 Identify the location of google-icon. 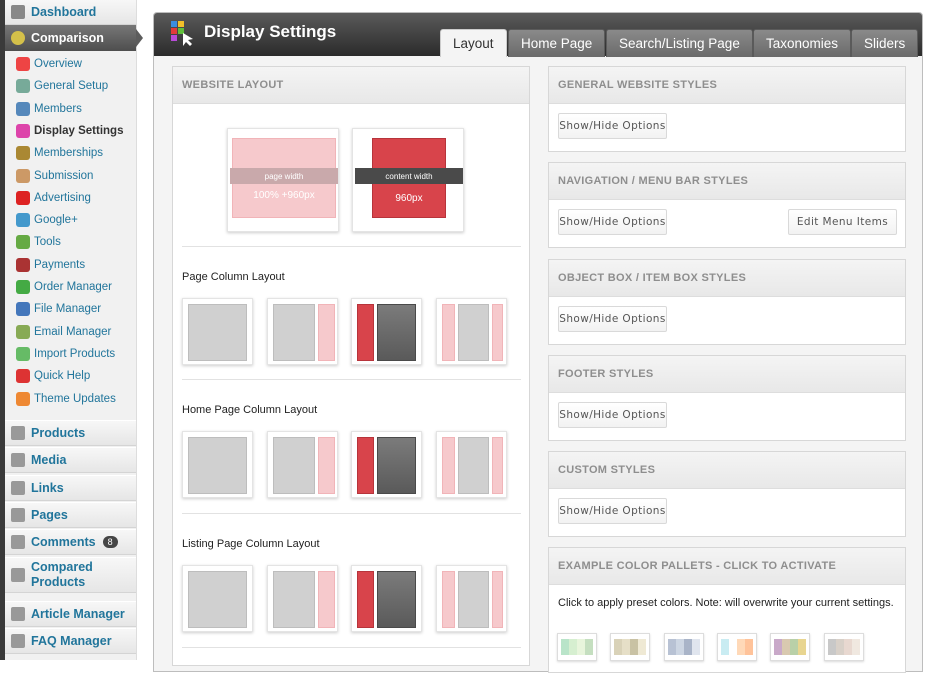
(23, 220).